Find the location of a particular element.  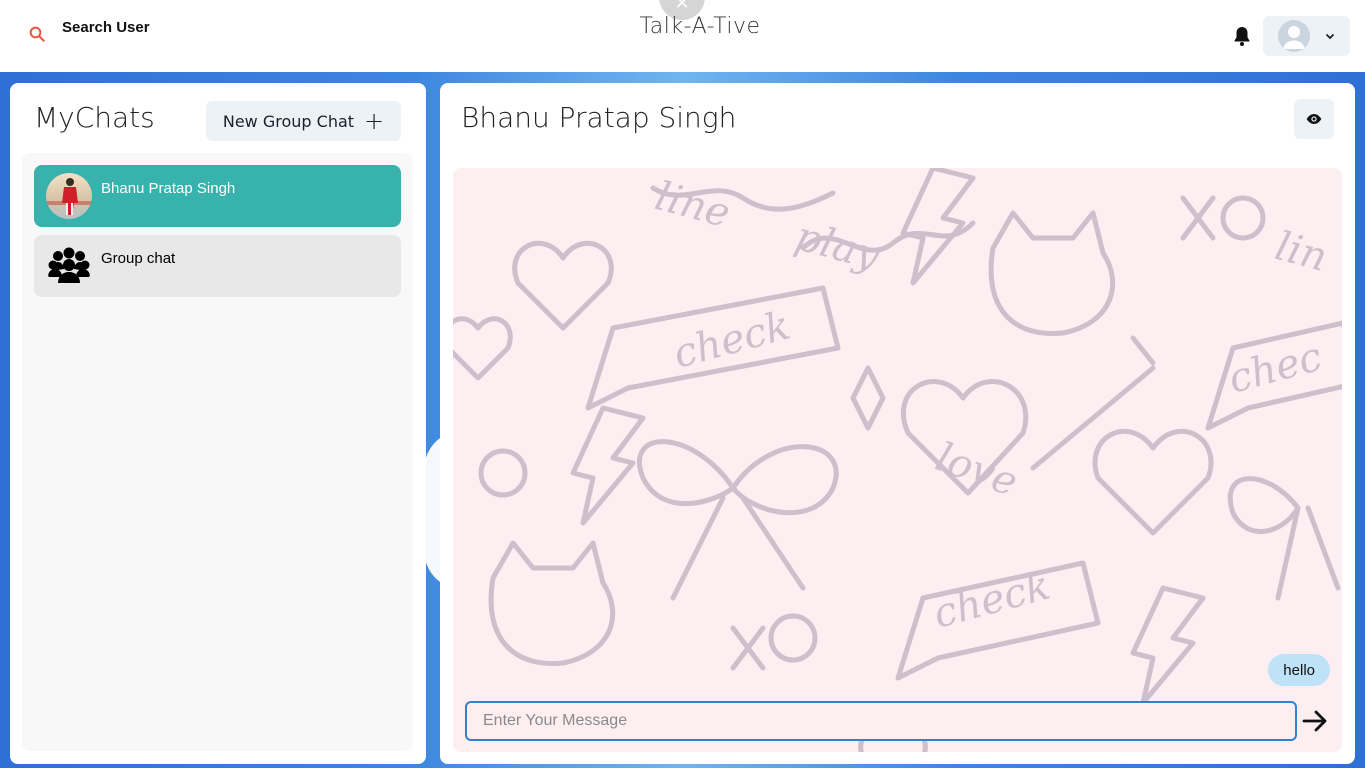

message-input is located at coordinates (881, 721).